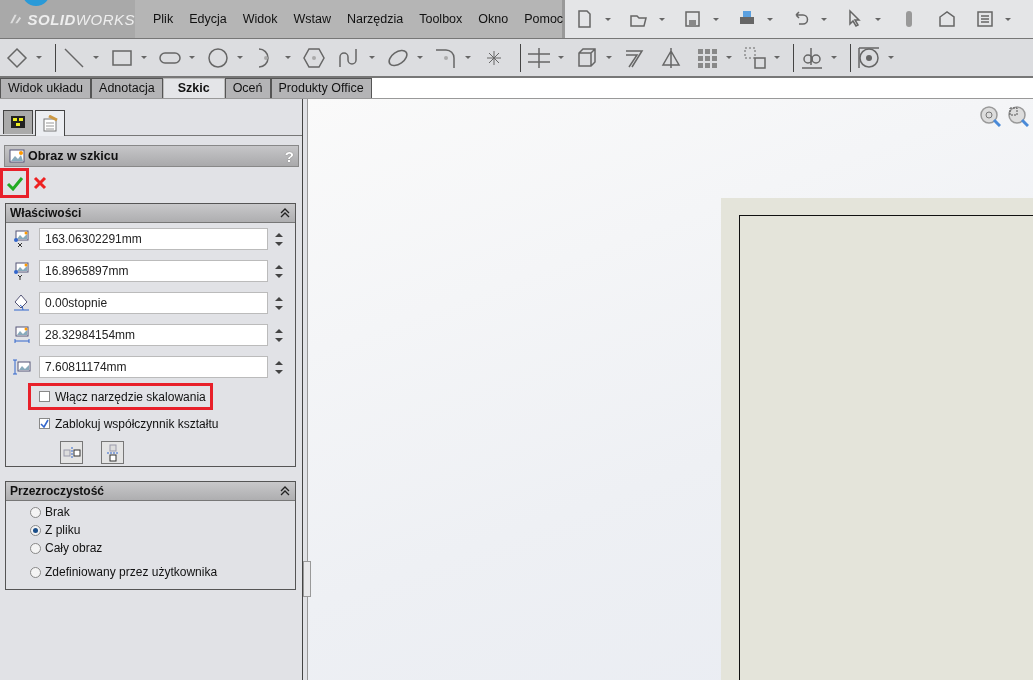 Image resolution: width=1033 pixels, height=680 pixels. Describe the element at coordinates (46, 213) in the screenshot. I see `group-title: Właściwości` at that location.